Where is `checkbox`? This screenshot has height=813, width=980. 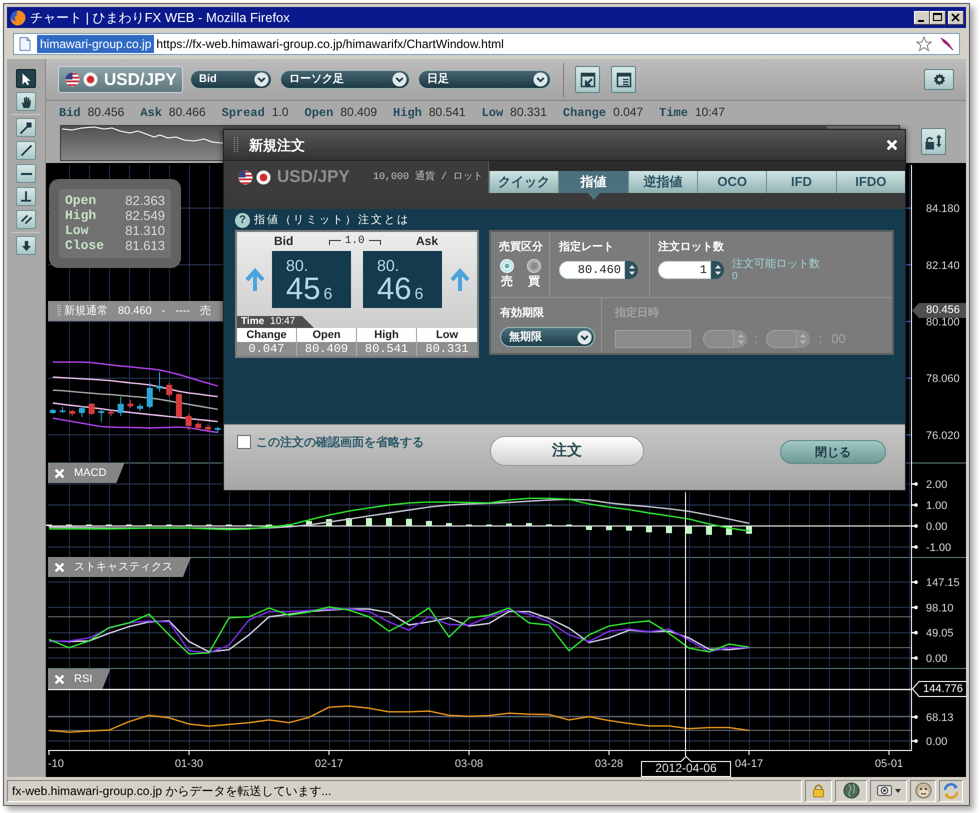 checkbox is located at coordinates (244, 442).